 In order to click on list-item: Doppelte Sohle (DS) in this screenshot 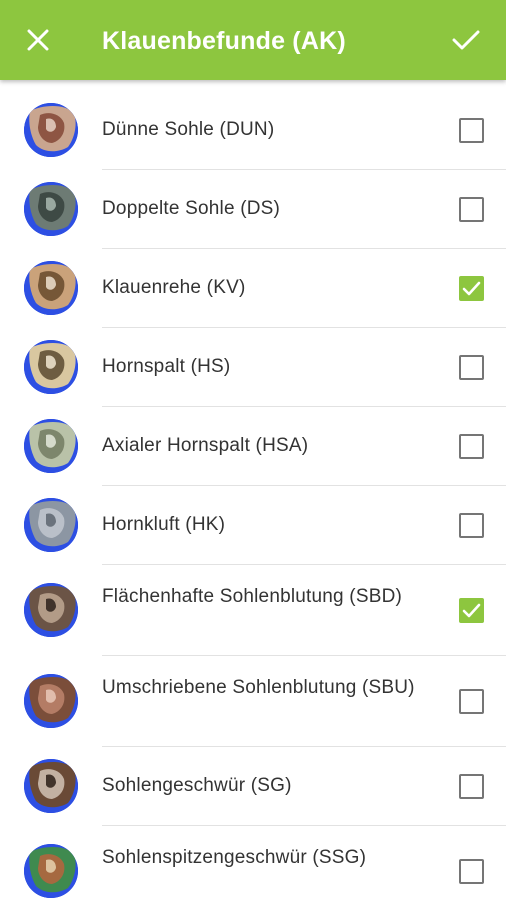, I will do `click(253, 209)`.